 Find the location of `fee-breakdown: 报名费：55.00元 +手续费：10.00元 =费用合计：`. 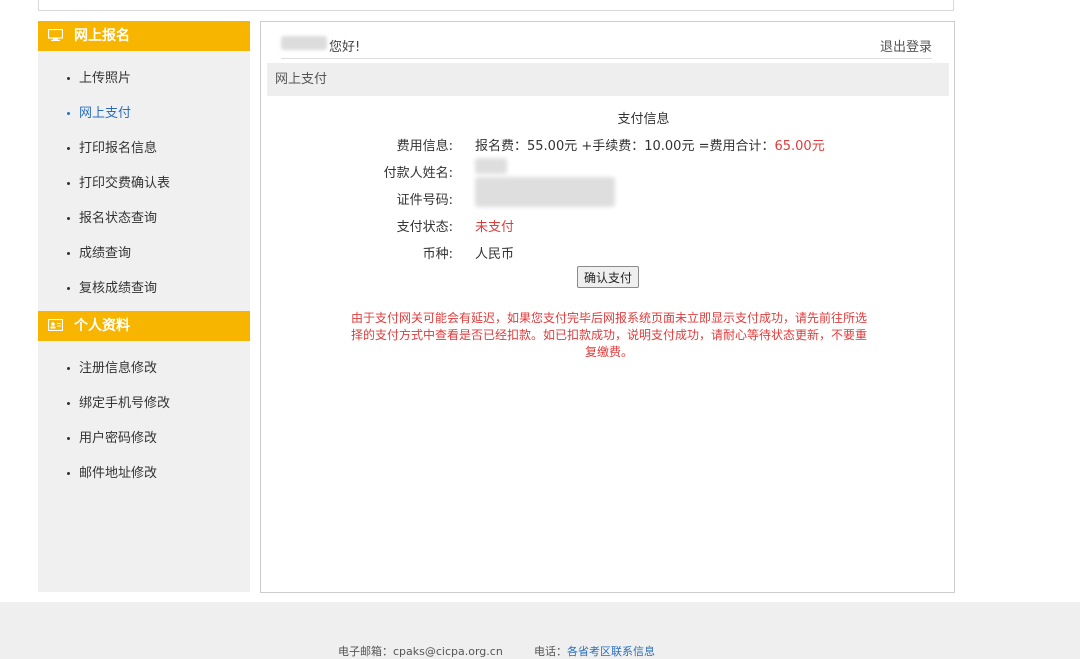

fee-breakdown: 报名费：55.00元 +手续费：10.00元 =费用合计： is located at coordinates (625, 146).